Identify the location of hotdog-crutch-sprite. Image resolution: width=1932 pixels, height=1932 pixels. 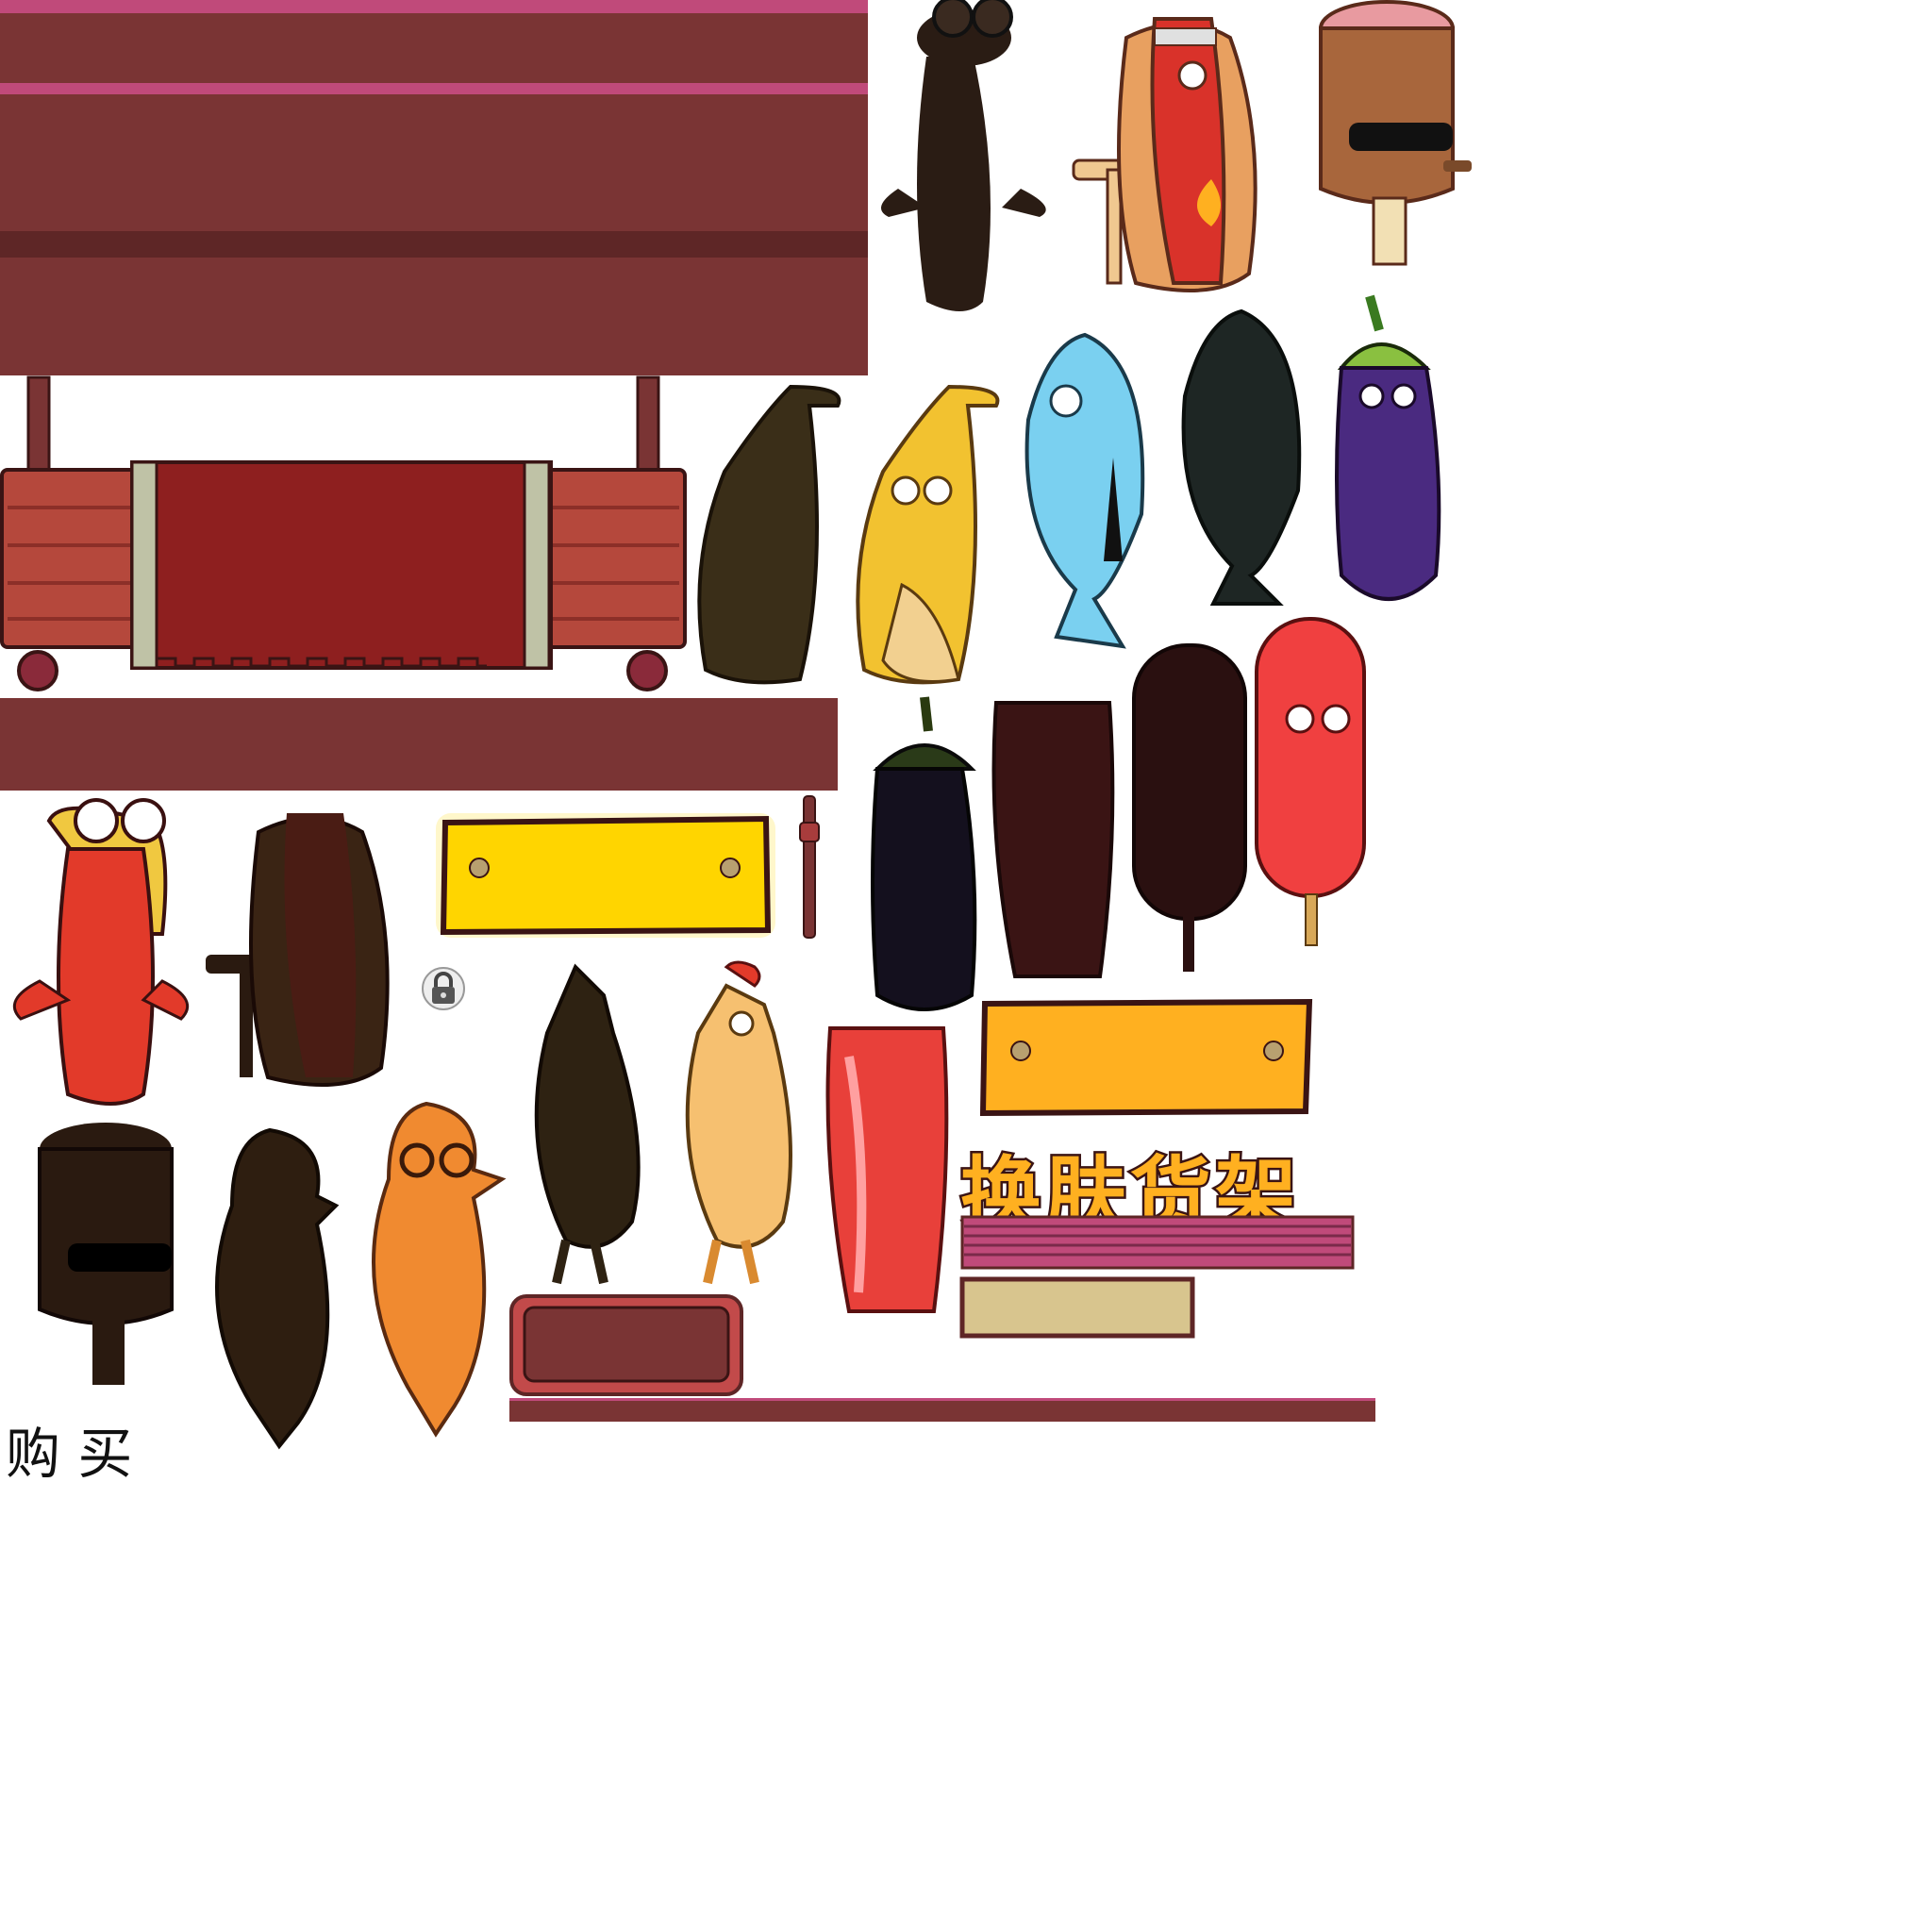
(1165, 155).